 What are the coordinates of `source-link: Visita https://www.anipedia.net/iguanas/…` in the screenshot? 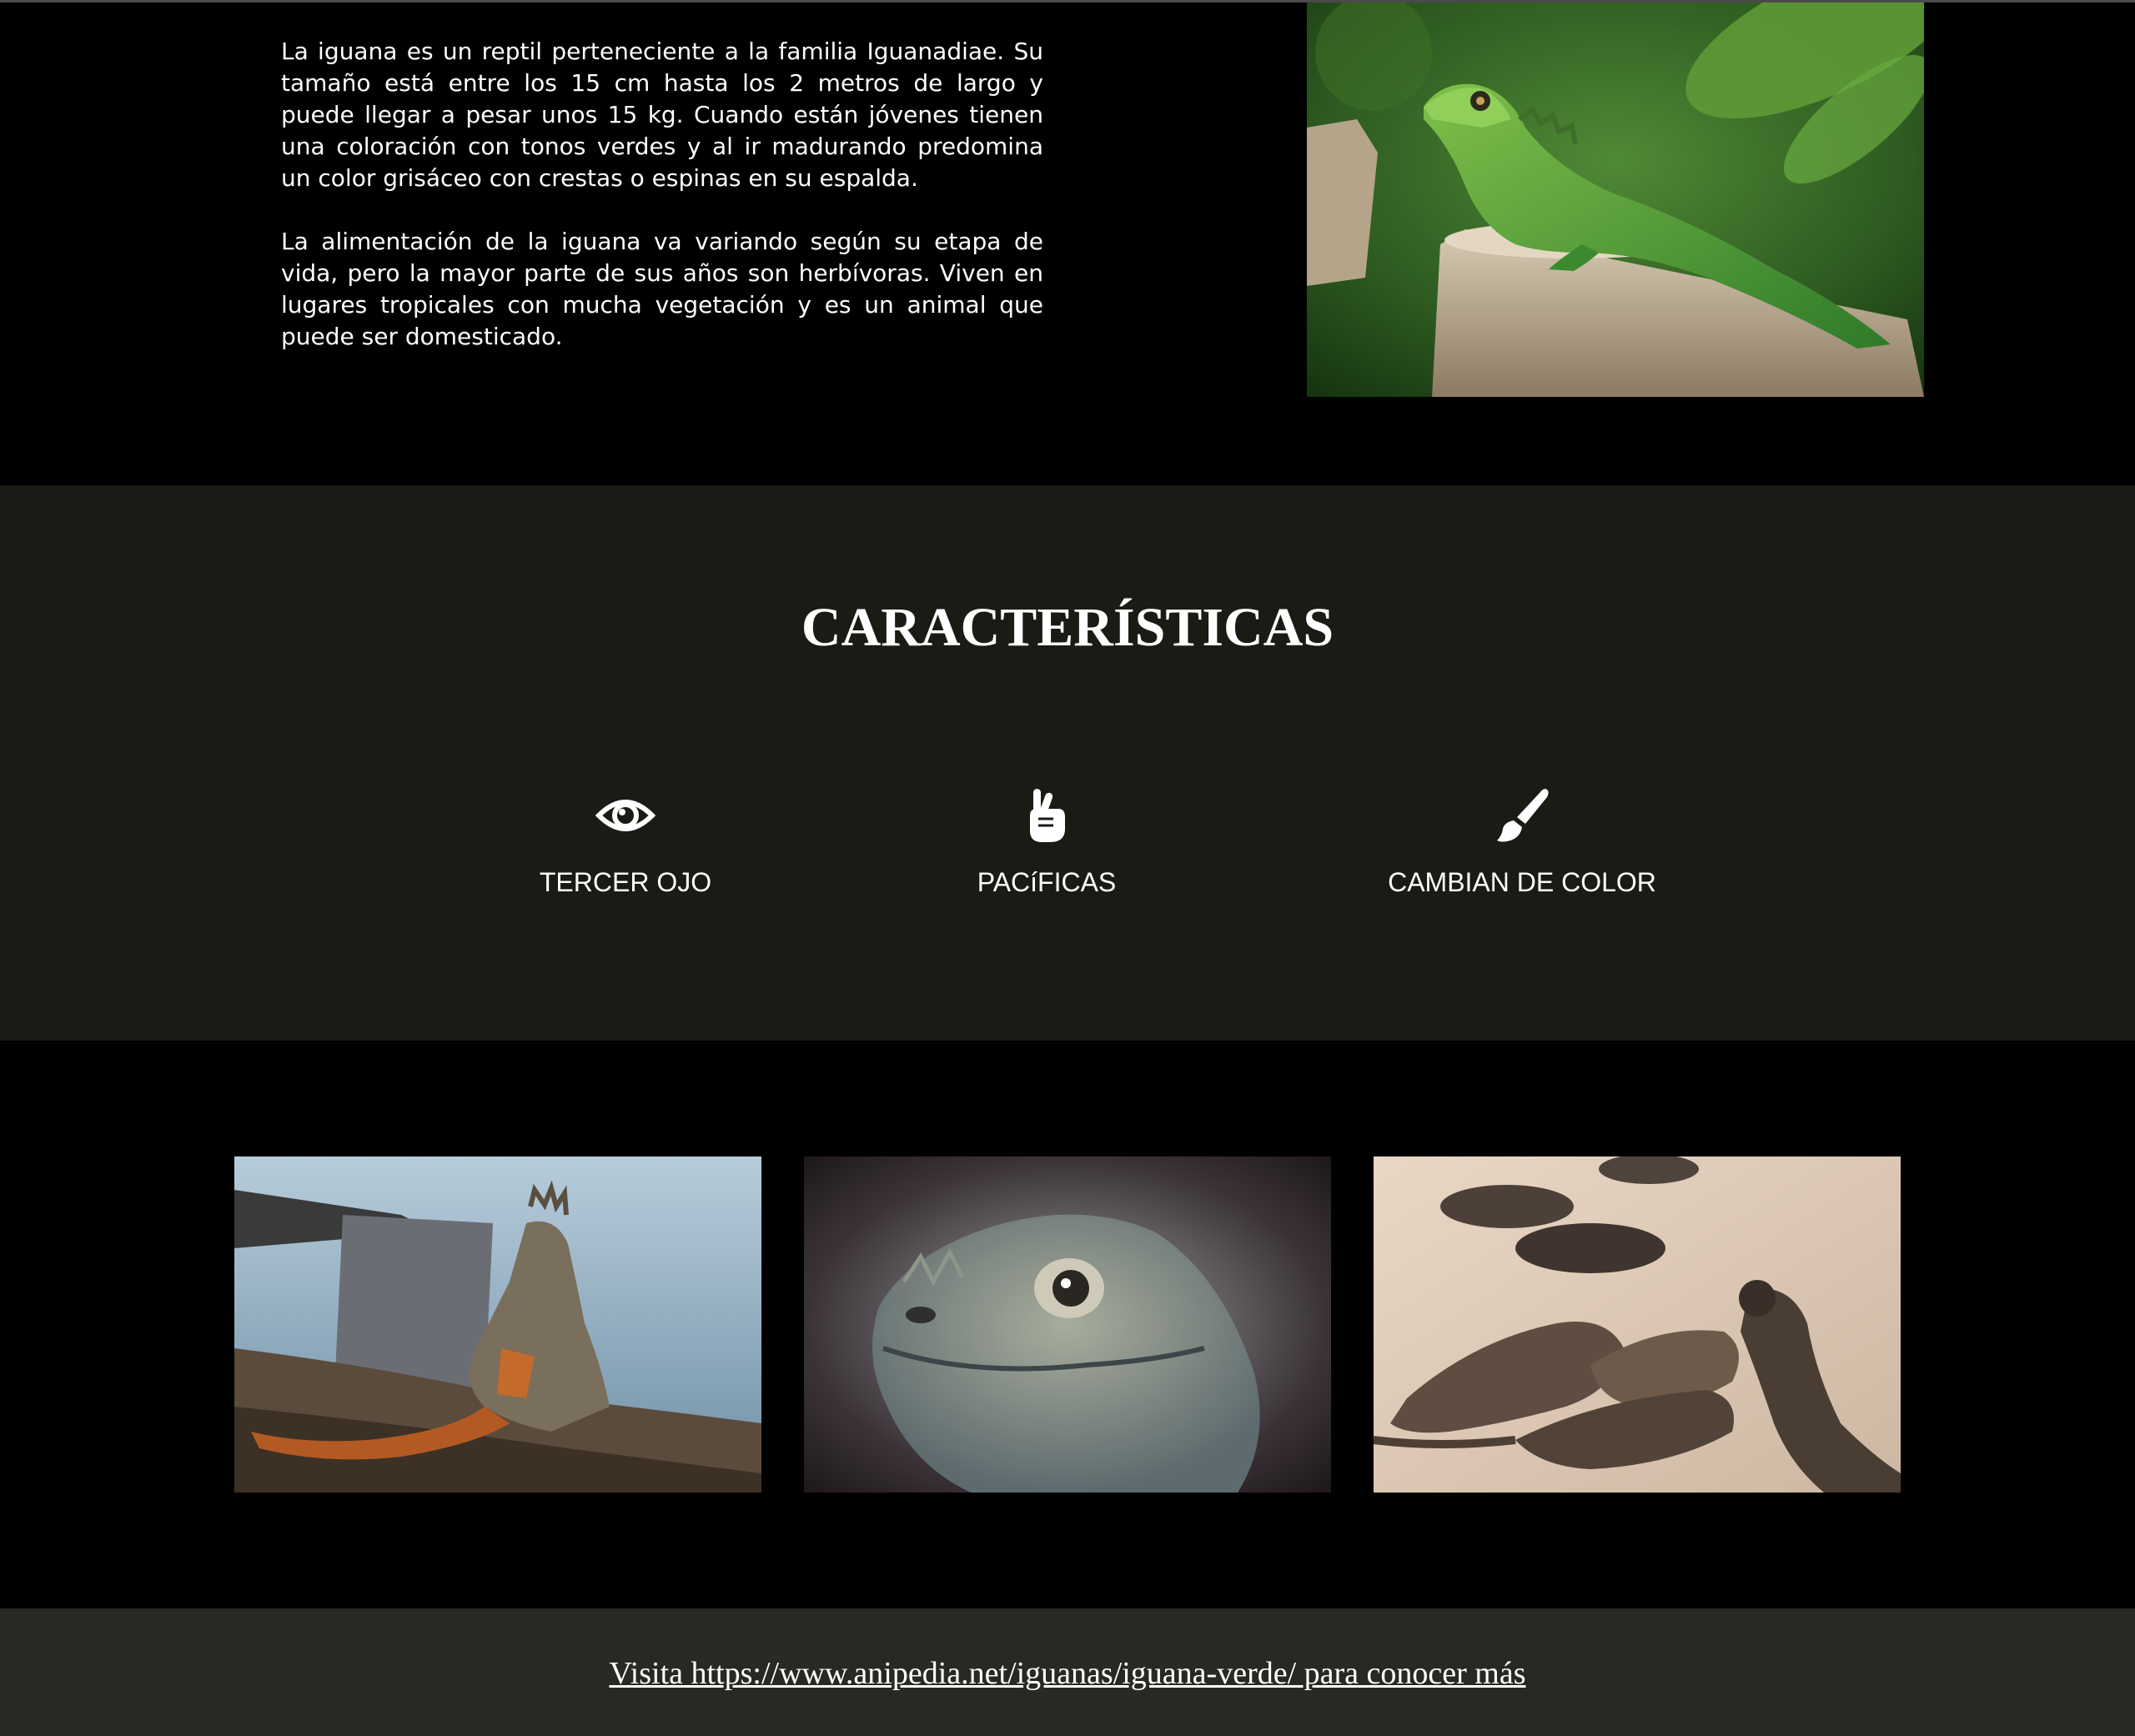 It's located at (1067, 1674).